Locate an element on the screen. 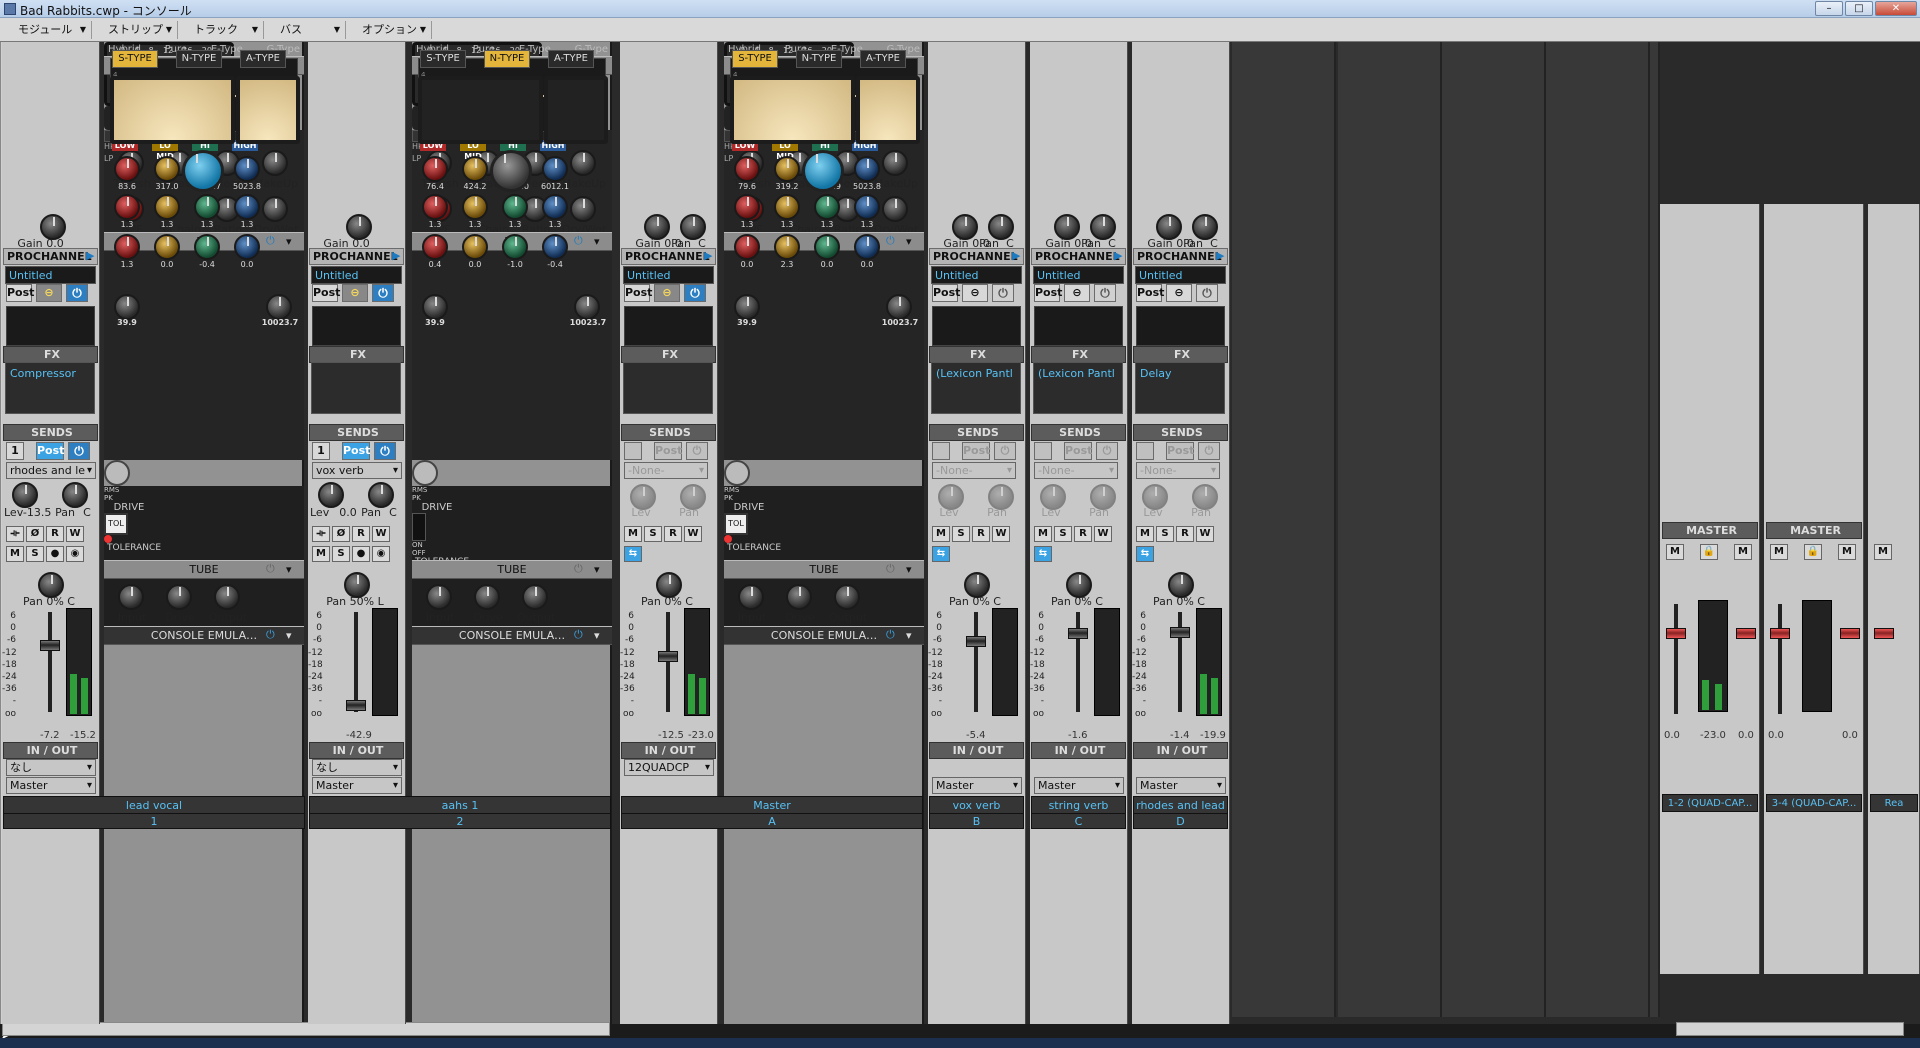  menu-module: モジュール ▼ is located at coordinates (48, 30).